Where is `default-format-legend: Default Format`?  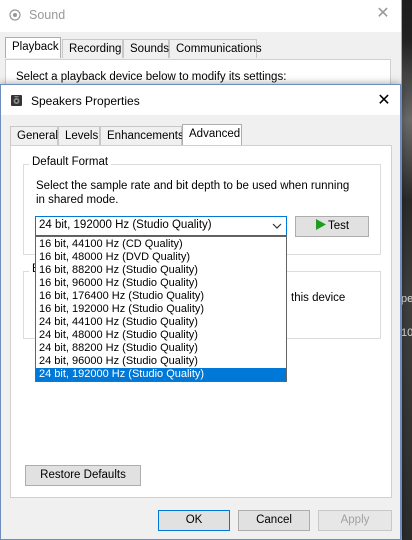
default-format-legend: Default Format is located at coordinates (70, 162).